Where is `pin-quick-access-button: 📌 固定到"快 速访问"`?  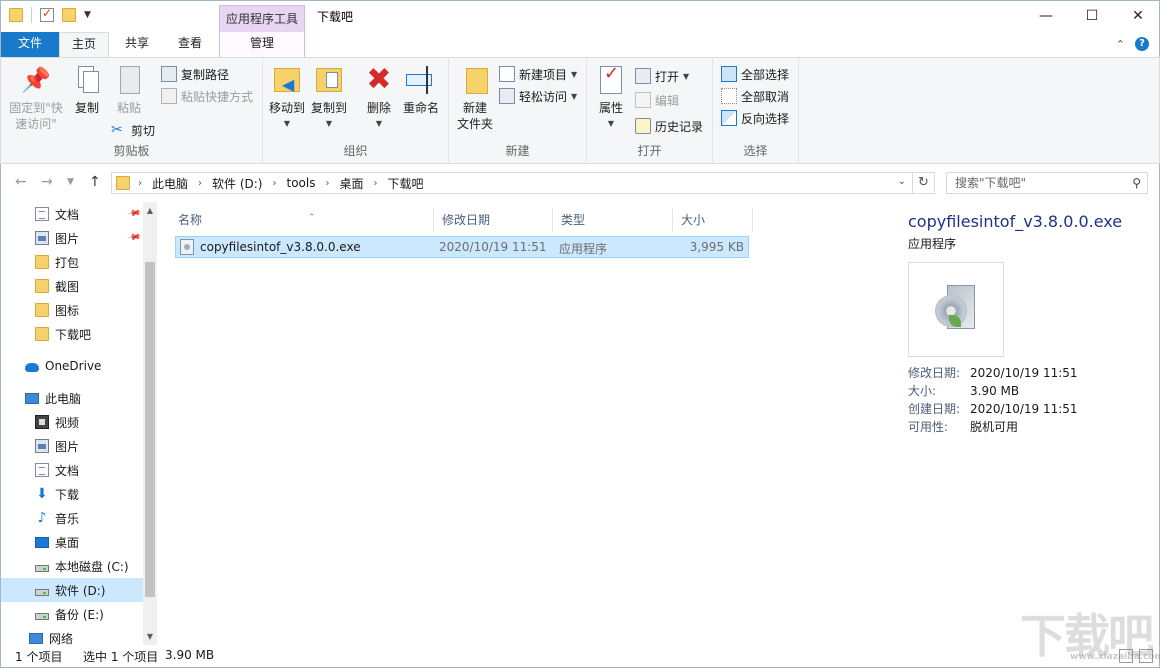
pin-quick-access-button: 📌 固定到"快 速访问" is located at coordinates (36, 98).